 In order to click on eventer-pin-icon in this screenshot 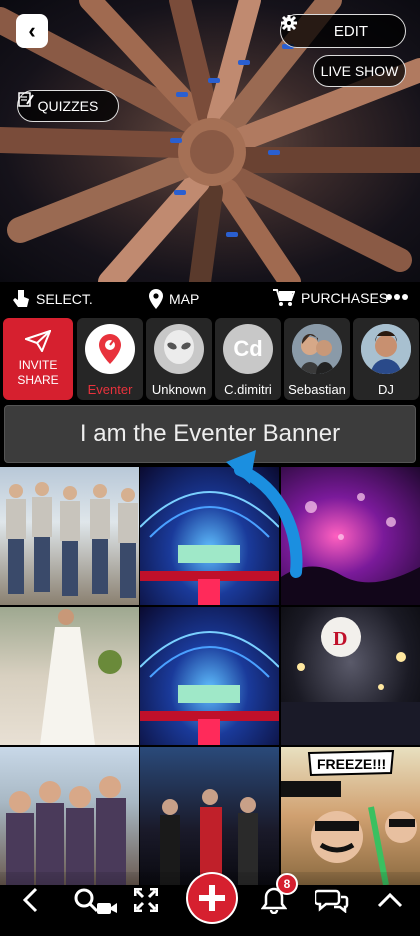, I will do `click(110, 349)`.